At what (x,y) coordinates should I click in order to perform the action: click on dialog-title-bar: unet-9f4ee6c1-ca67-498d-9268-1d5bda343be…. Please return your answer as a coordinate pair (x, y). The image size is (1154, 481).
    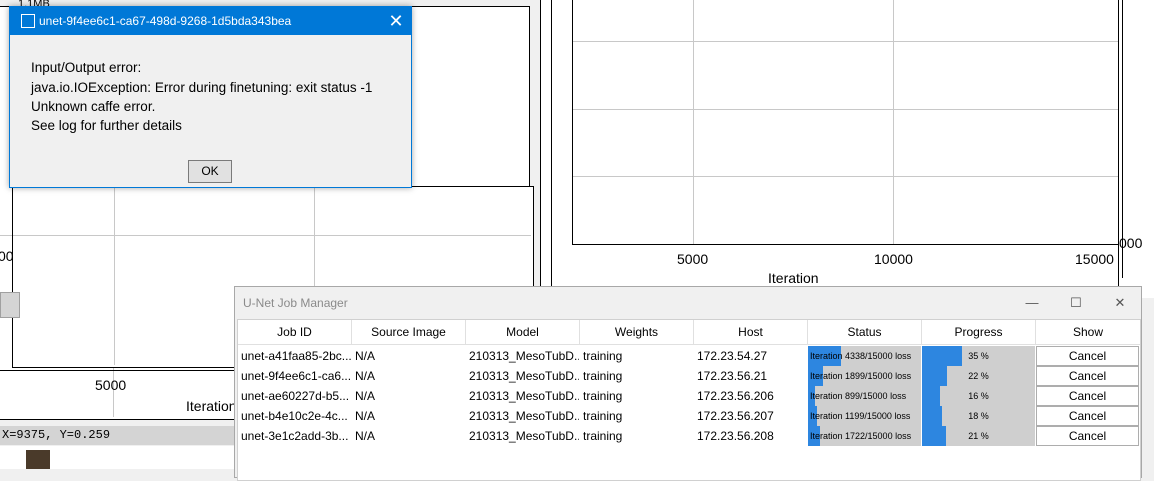
    Looking at the image, I should click on (210, 21).